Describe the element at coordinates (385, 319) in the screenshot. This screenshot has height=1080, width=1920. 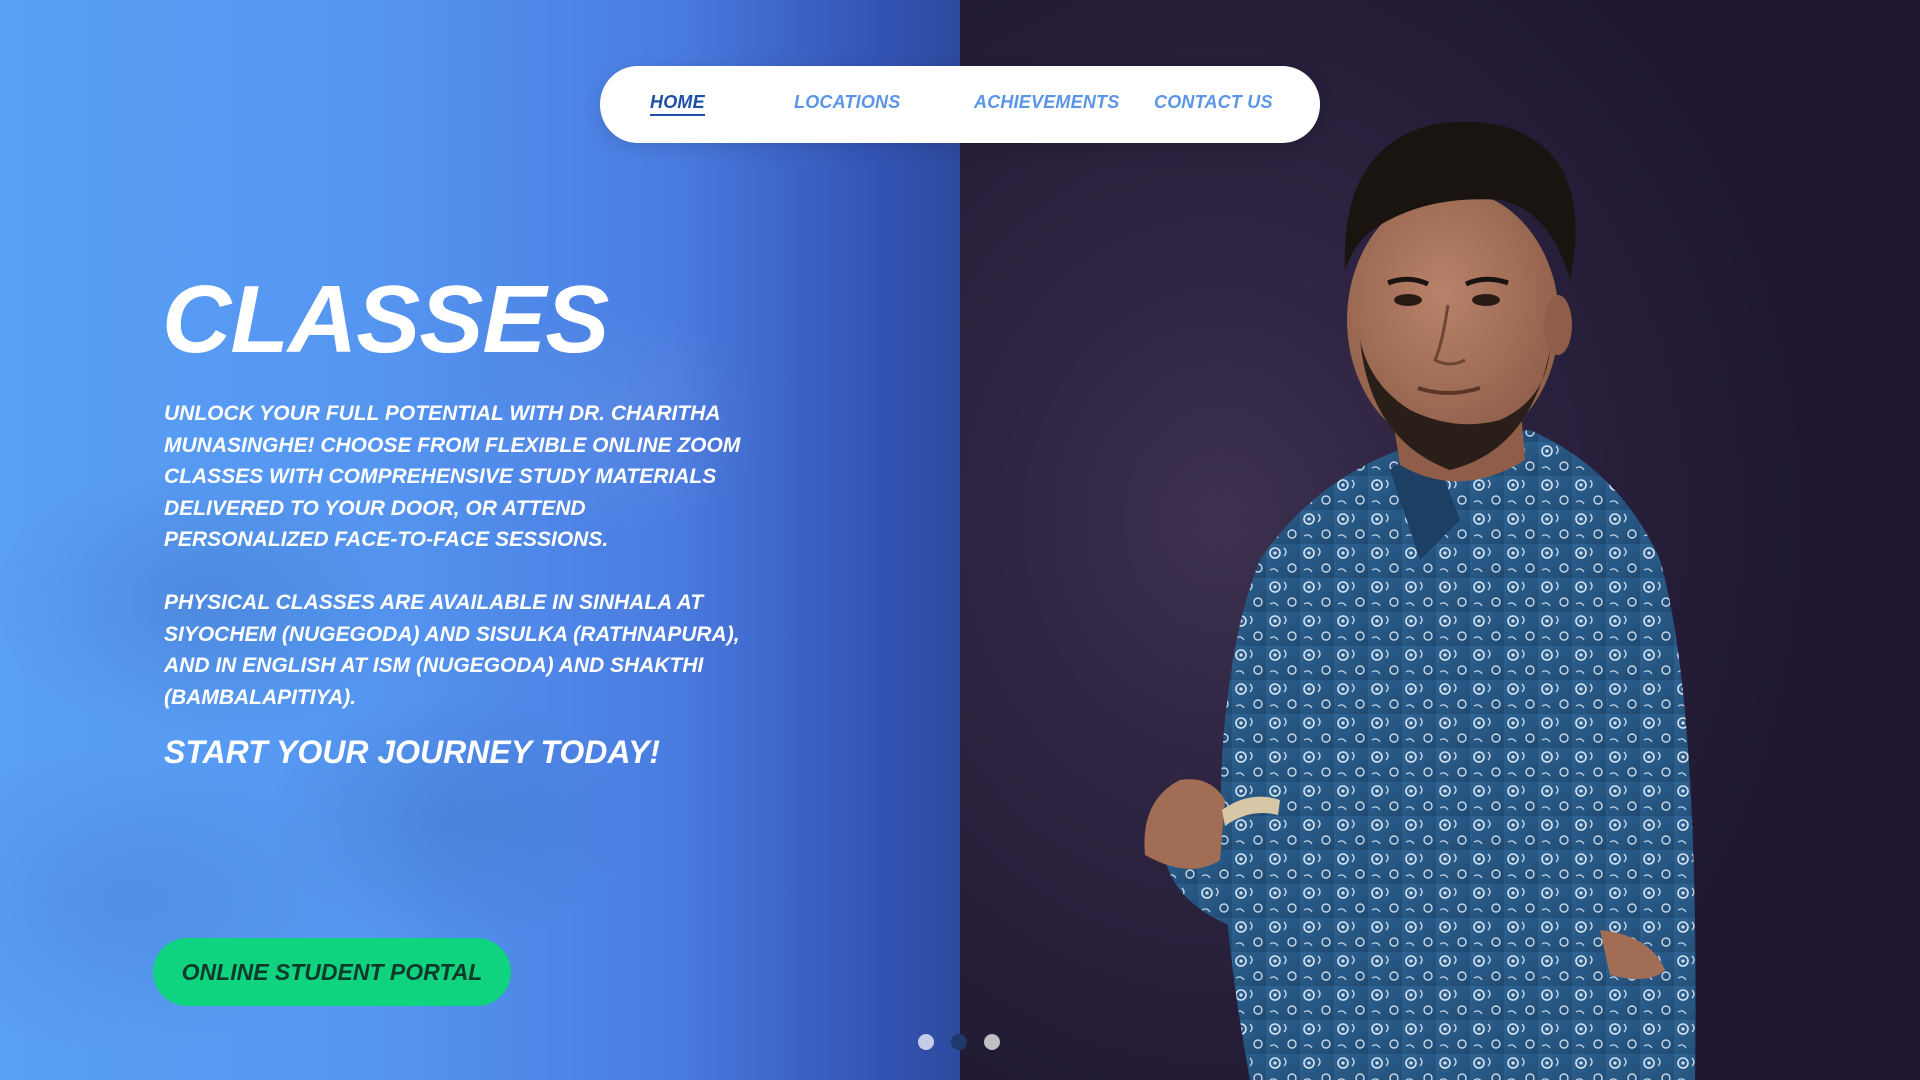
I see `page-title: CLASSES` at that location.